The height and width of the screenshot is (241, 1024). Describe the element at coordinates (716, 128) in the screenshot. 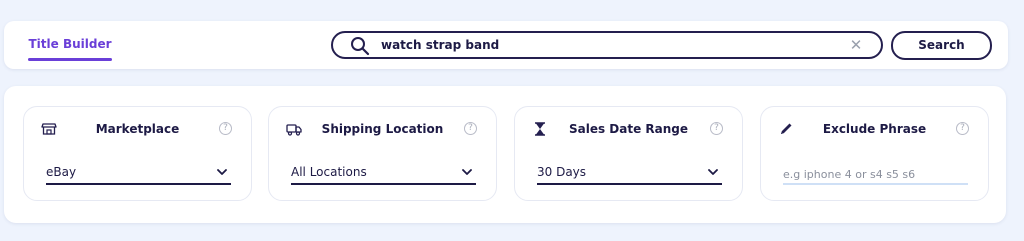

I see `sales-date-range-help-icon: ?` at that location.